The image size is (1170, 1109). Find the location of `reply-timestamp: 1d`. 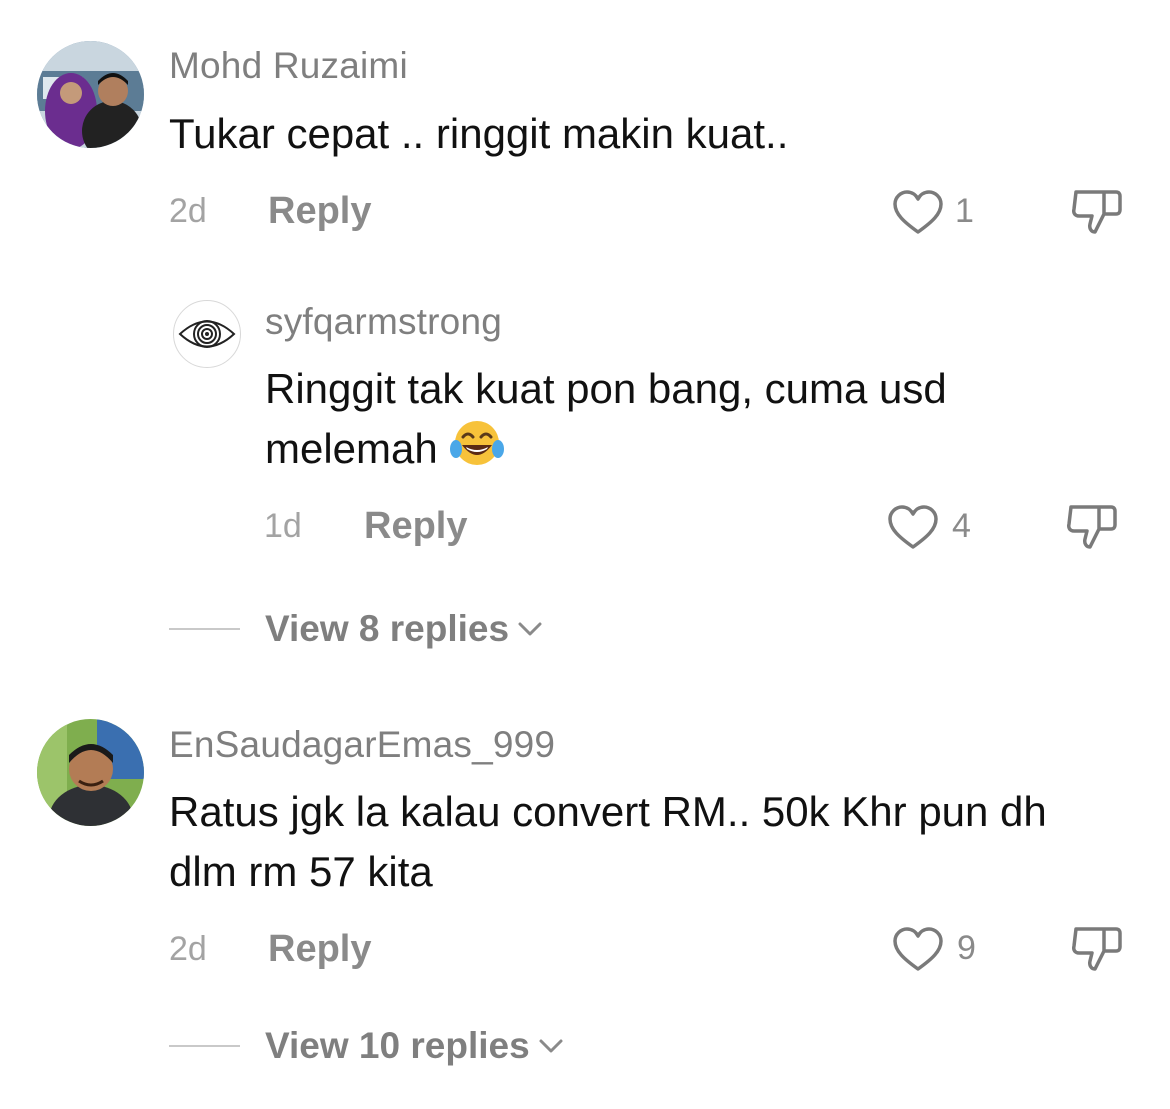

reply-timestamp: 1d is located at coordinates (283, 526).